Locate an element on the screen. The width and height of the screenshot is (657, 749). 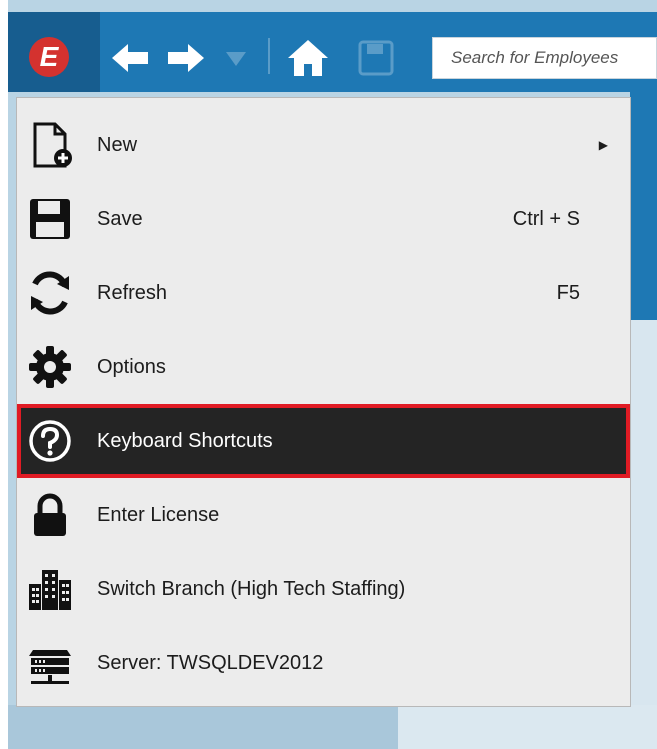
menu-item-label: Keyboard Shortcuts is located at coordinates (185, 441).